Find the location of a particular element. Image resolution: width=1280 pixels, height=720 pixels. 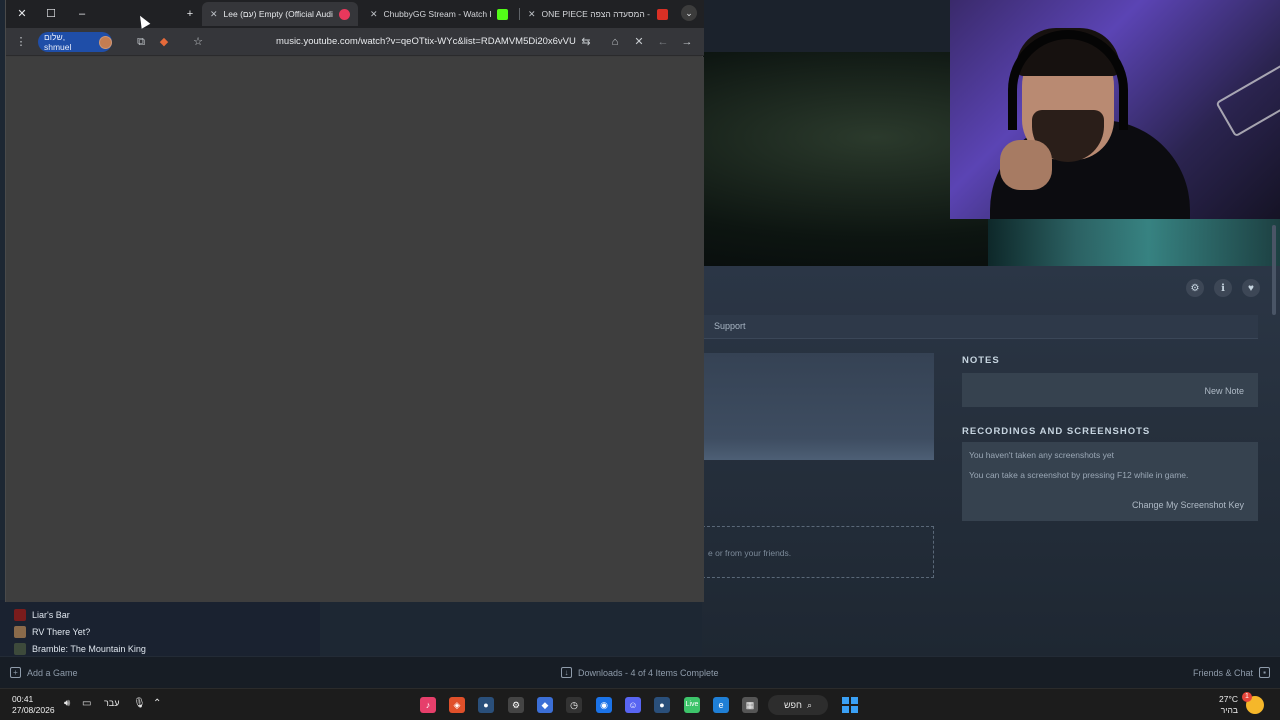

plus-icon: + is located at coordinates (15, 672).